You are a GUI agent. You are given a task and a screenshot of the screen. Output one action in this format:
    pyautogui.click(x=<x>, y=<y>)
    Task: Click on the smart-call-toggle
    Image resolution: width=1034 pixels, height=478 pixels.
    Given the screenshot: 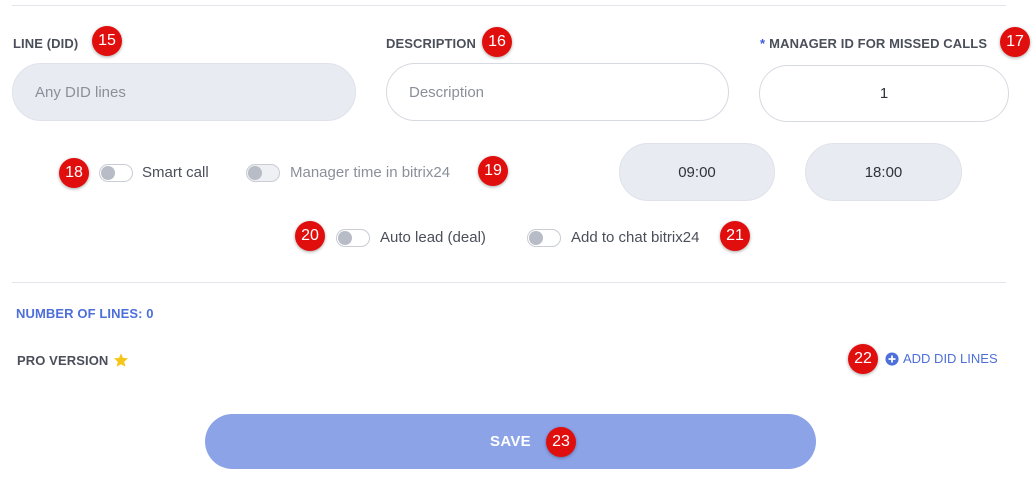 What is the action you would take?
    pyautogui.click(x=116, y=173)
    